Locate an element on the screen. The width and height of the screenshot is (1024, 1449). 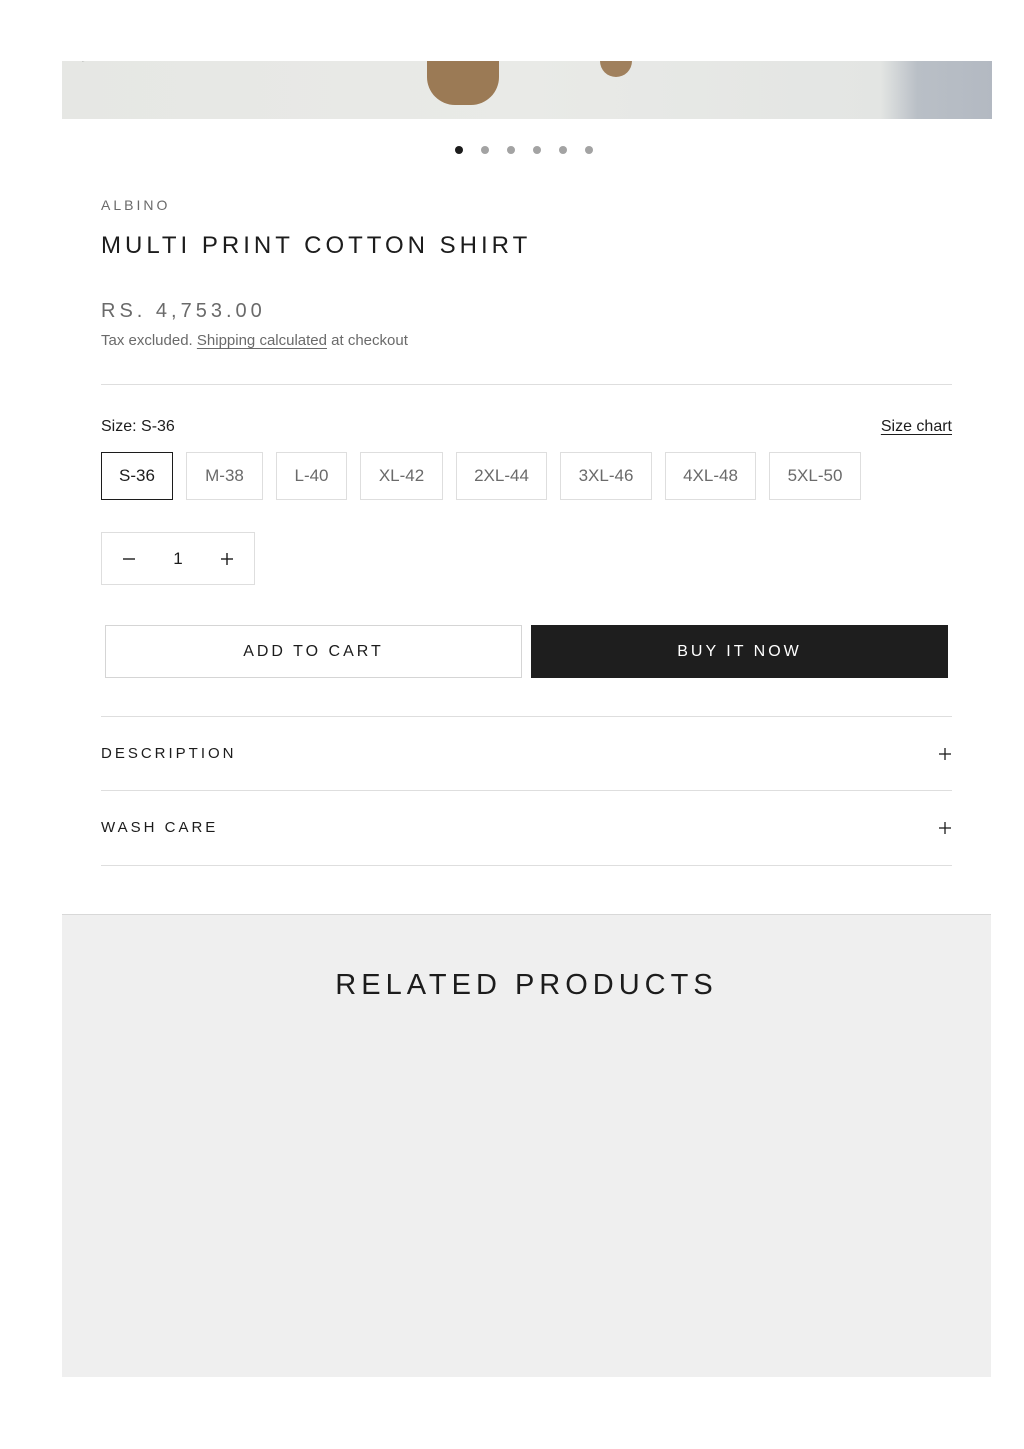
product-image is located at coordinates (527, 90).